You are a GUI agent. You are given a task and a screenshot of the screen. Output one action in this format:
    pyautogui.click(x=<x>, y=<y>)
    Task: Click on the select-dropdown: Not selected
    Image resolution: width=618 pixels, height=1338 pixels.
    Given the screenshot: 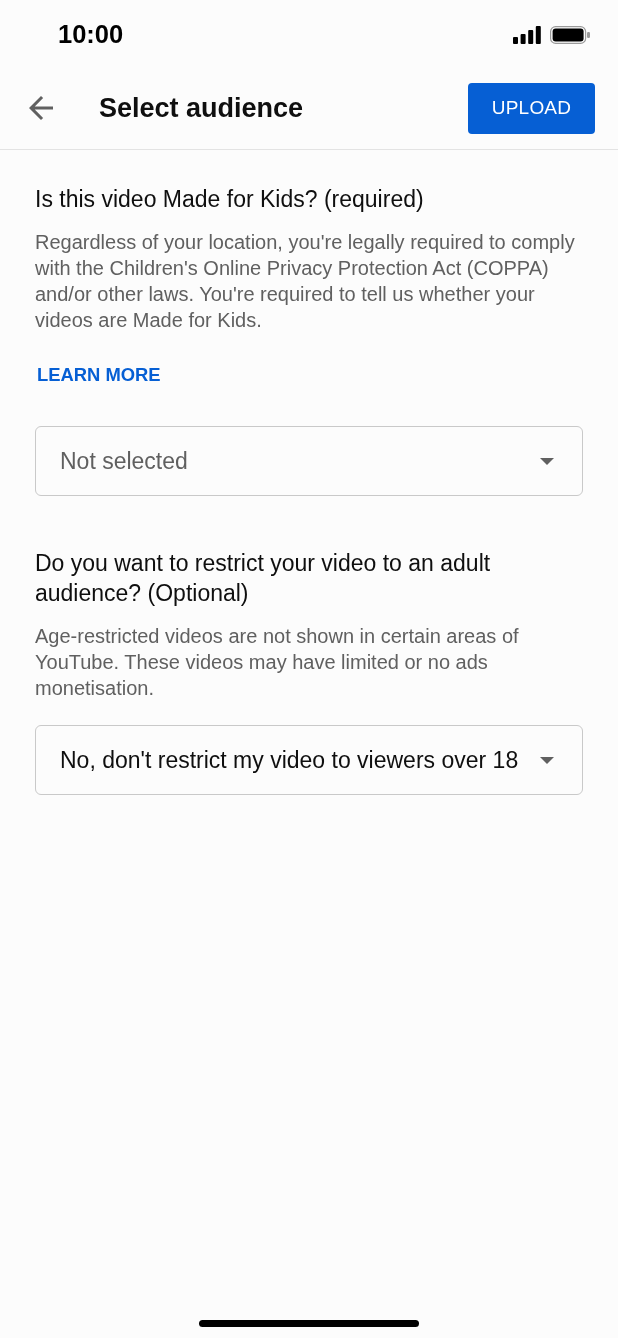 What is the action you would take?
    pyautogui.click(x=309, y=461)
    